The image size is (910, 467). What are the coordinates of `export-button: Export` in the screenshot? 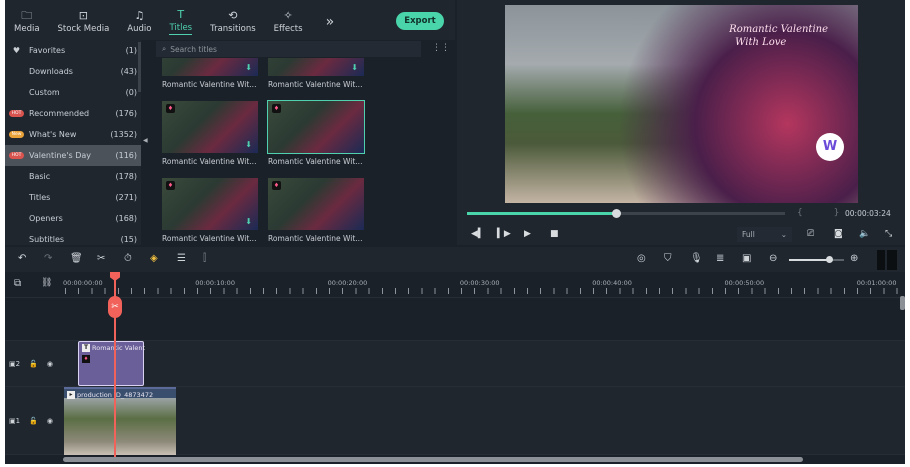 It's located at (420, 21).